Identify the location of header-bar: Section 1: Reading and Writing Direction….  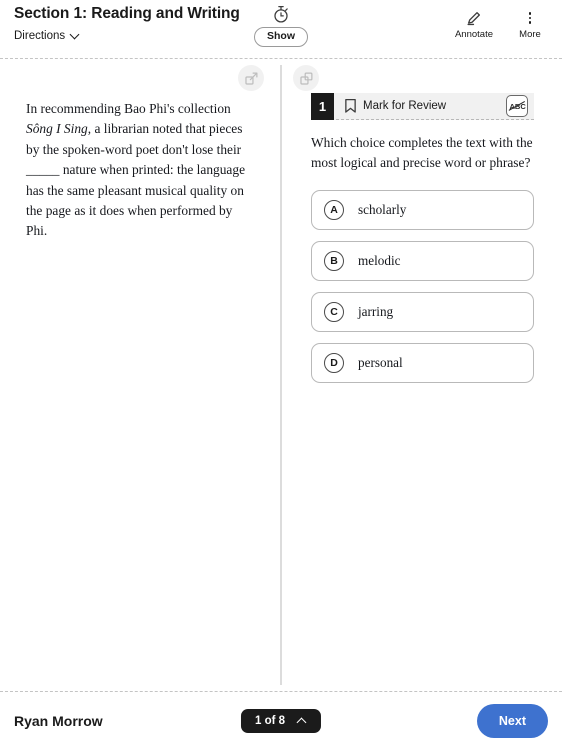
(281, 29).